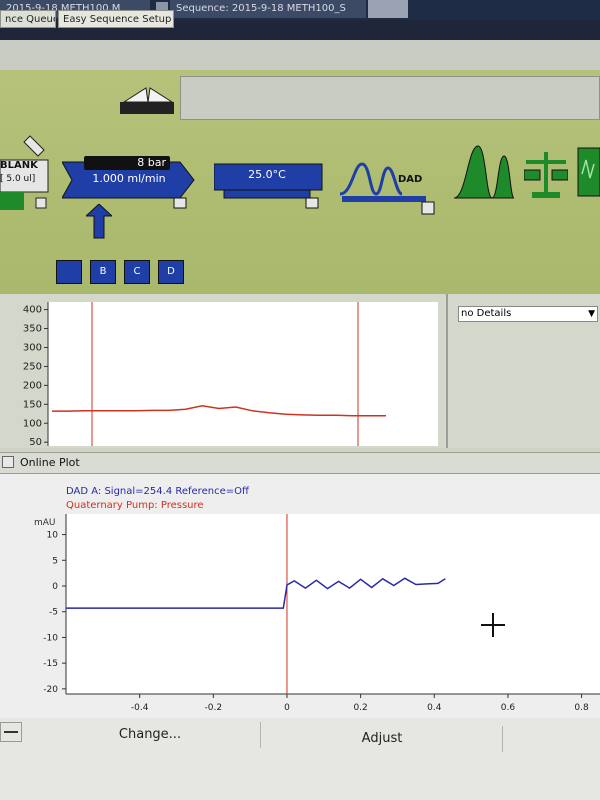 The image size is (600, 800). What do you see at coordinates (581, 708) in the screenshot?
I see `online-x-tick-label: 0.8` at bounding box center [581, 708].